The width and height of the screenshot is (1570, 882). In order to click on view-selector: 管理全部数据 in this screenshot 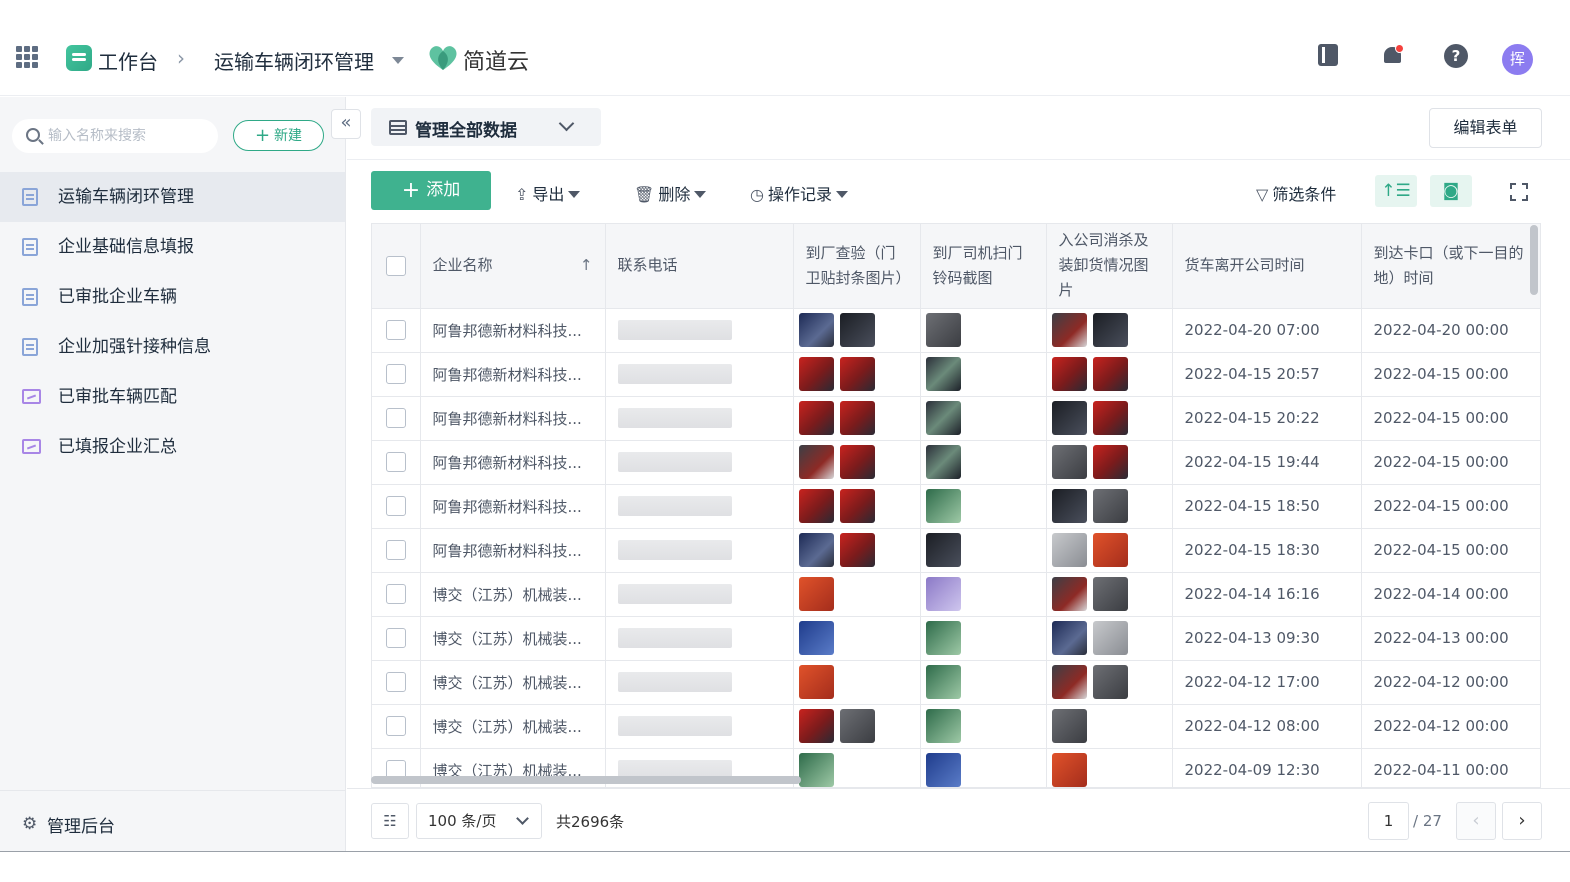, I will do `click(486, 127)`.